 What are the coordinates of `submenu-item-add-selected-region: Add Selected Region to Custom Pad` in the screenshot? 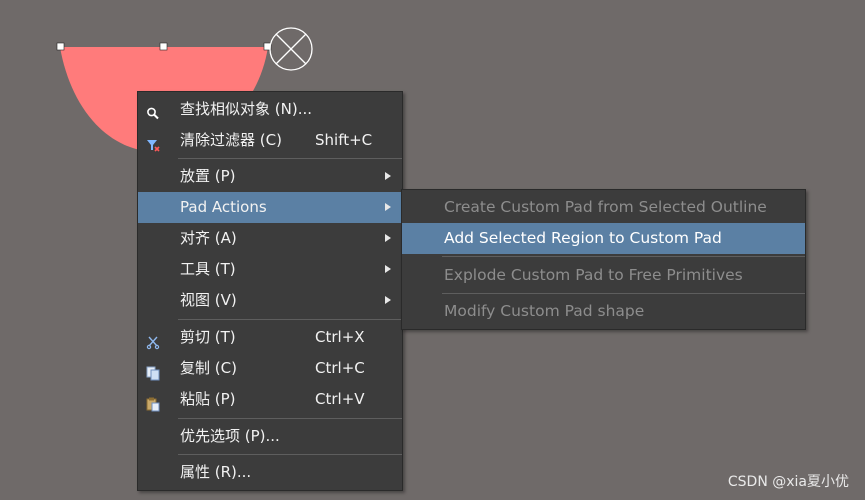 It's located at (603, 238).